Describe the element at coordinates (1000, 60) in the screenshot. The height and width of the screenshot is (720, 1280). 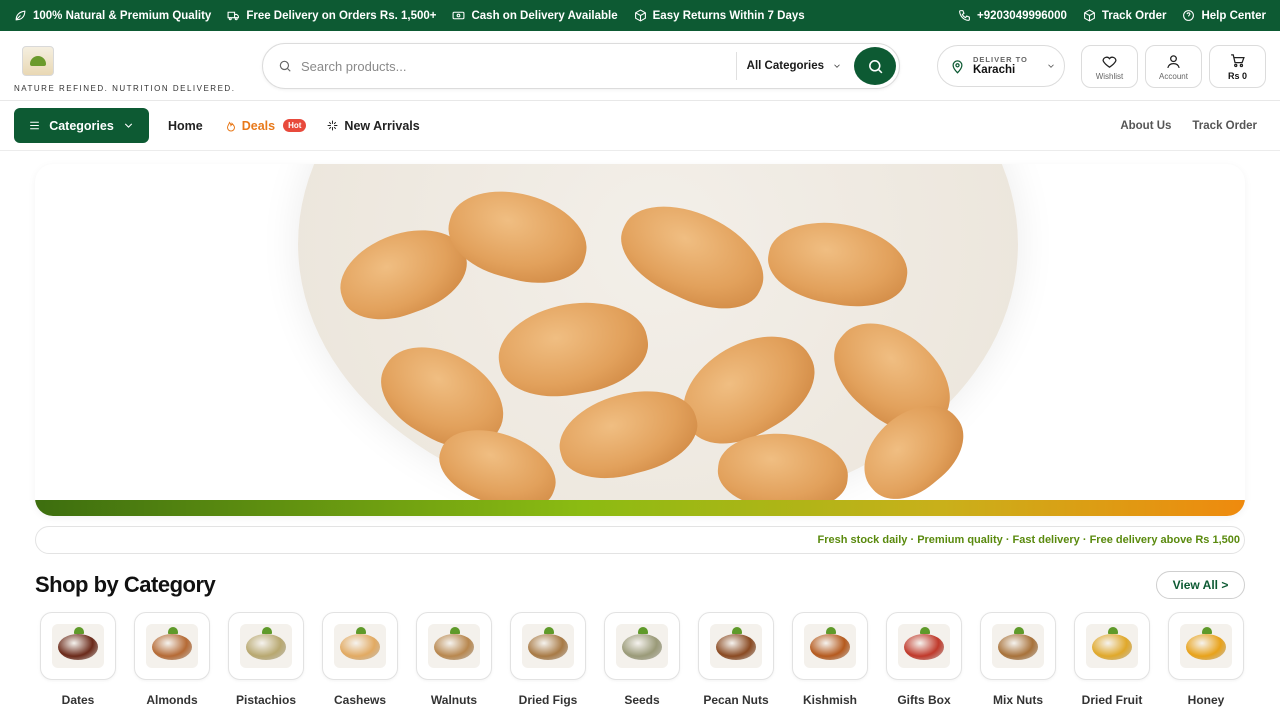
I see `deliver-to-label: DELIVER TO` at that location.